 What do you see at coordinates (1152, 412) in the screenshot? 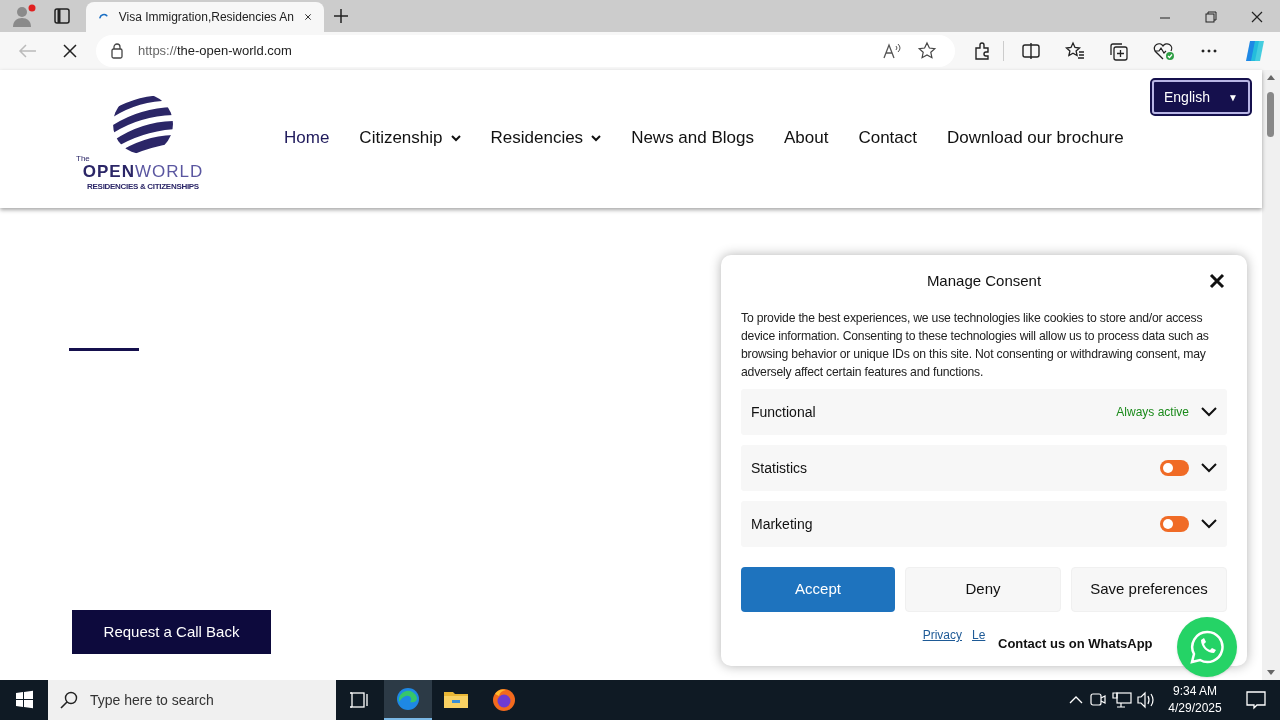
I see `always-active-label: Always active` at bounding box center [1152, 412].